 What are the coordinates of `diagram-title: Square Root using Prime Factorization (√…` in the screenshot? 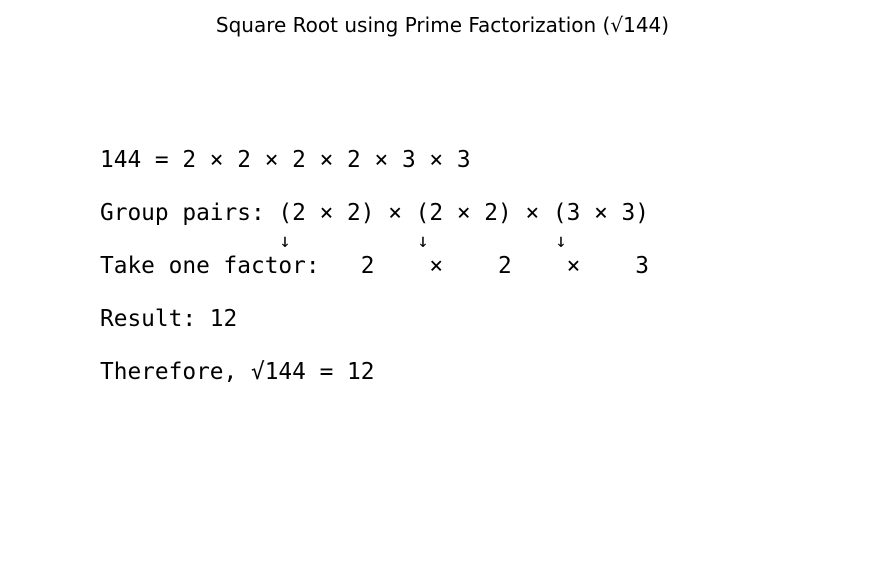 It's located at (442, 25).